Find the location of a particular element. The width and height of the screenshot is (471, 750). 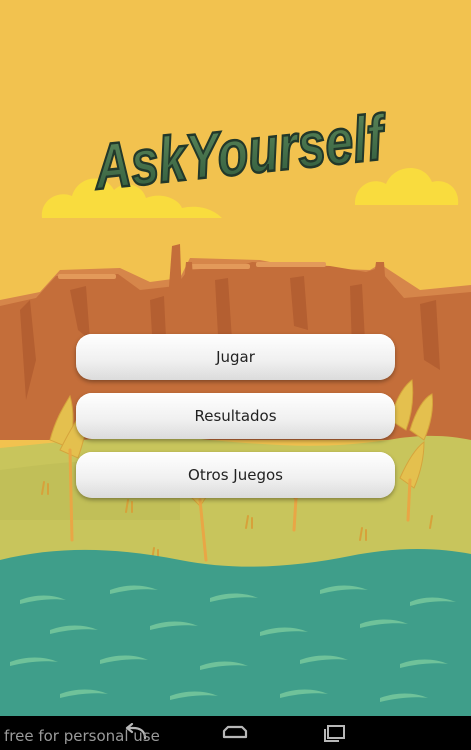

other-games-button: Otros Juegos is located at coordinates (235, 475).